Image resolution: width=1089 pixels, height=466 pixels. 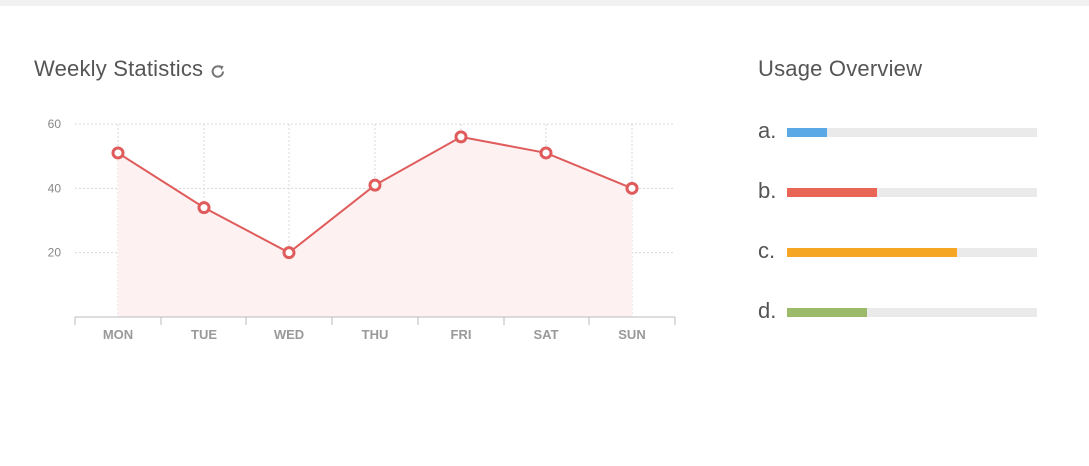 I want to click on y-tick-label: 60, so click(x=55, y=124).